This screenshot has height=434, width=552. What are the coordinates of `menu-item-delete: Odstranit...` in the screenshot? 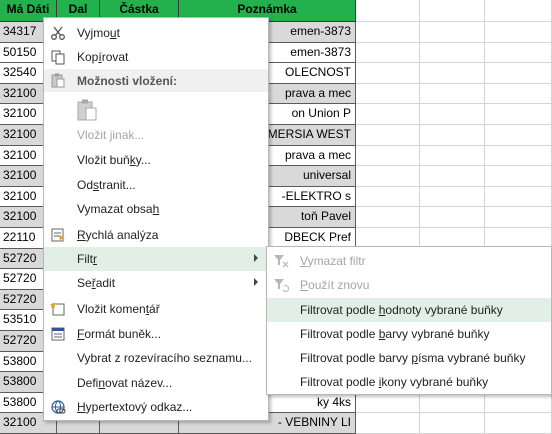 It's located at (156, 185).